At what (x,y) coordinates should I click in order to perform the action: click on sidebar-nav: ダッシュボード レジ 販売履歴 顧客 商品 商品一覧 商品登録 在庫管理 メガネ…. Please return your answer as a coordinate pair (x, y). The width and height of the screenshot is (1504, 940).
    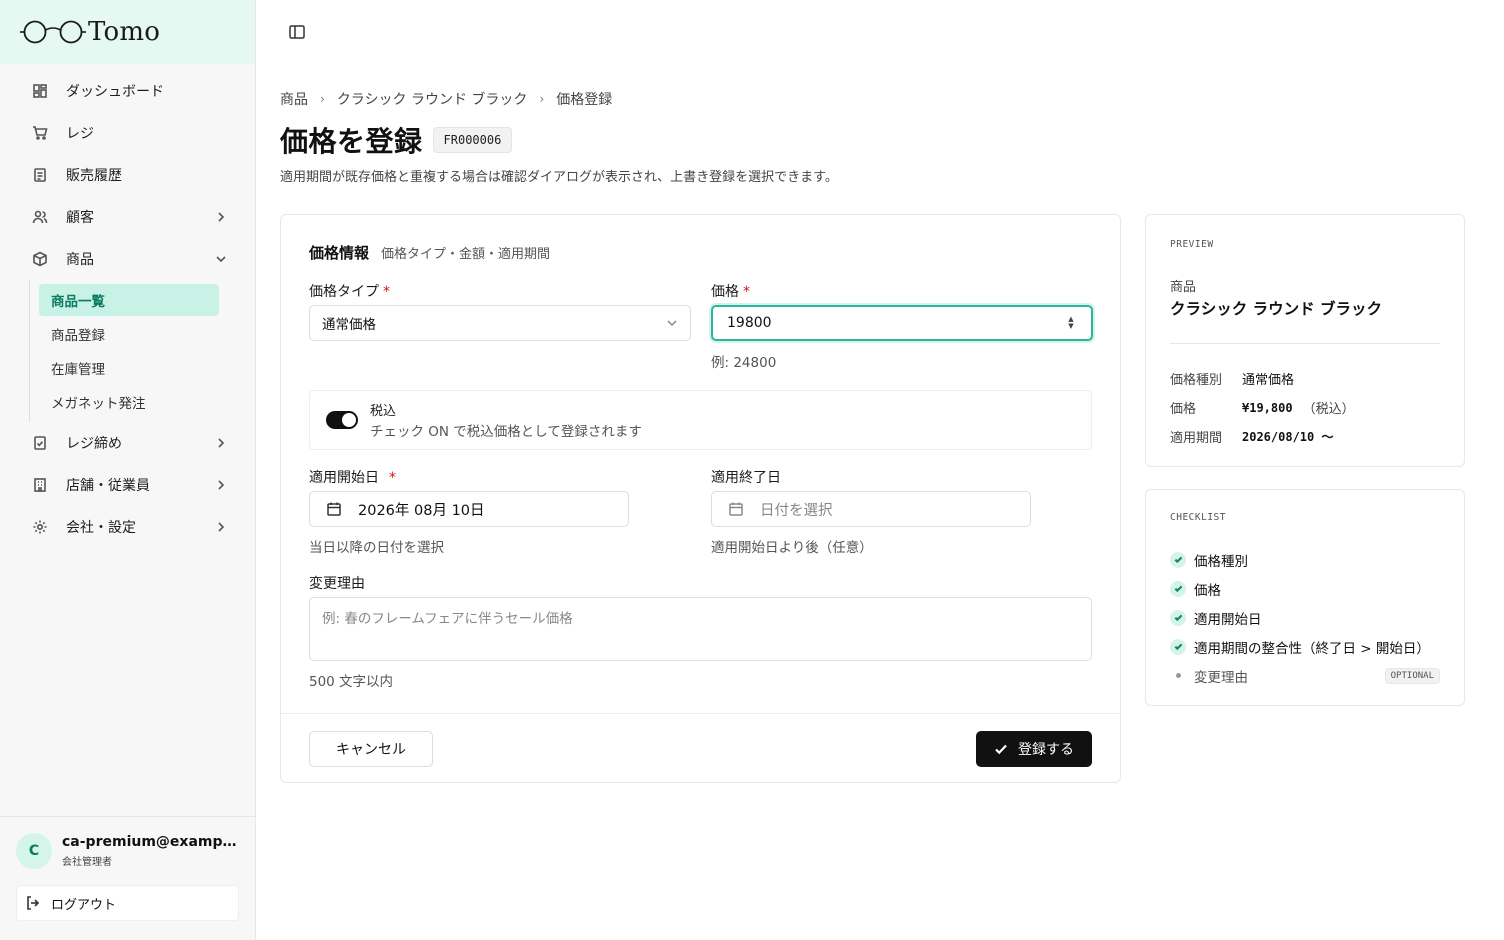
    Looking at the image, I should click on (127, 306).